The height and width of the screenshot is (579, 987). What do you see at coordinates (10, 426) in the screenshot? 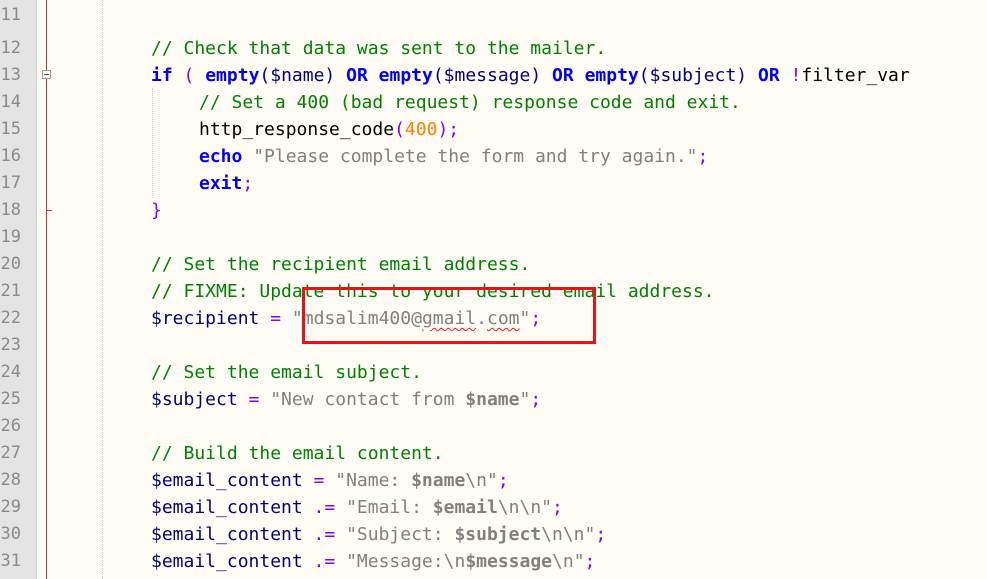
I see `line-number: 26` at bounding box center [10, 426].